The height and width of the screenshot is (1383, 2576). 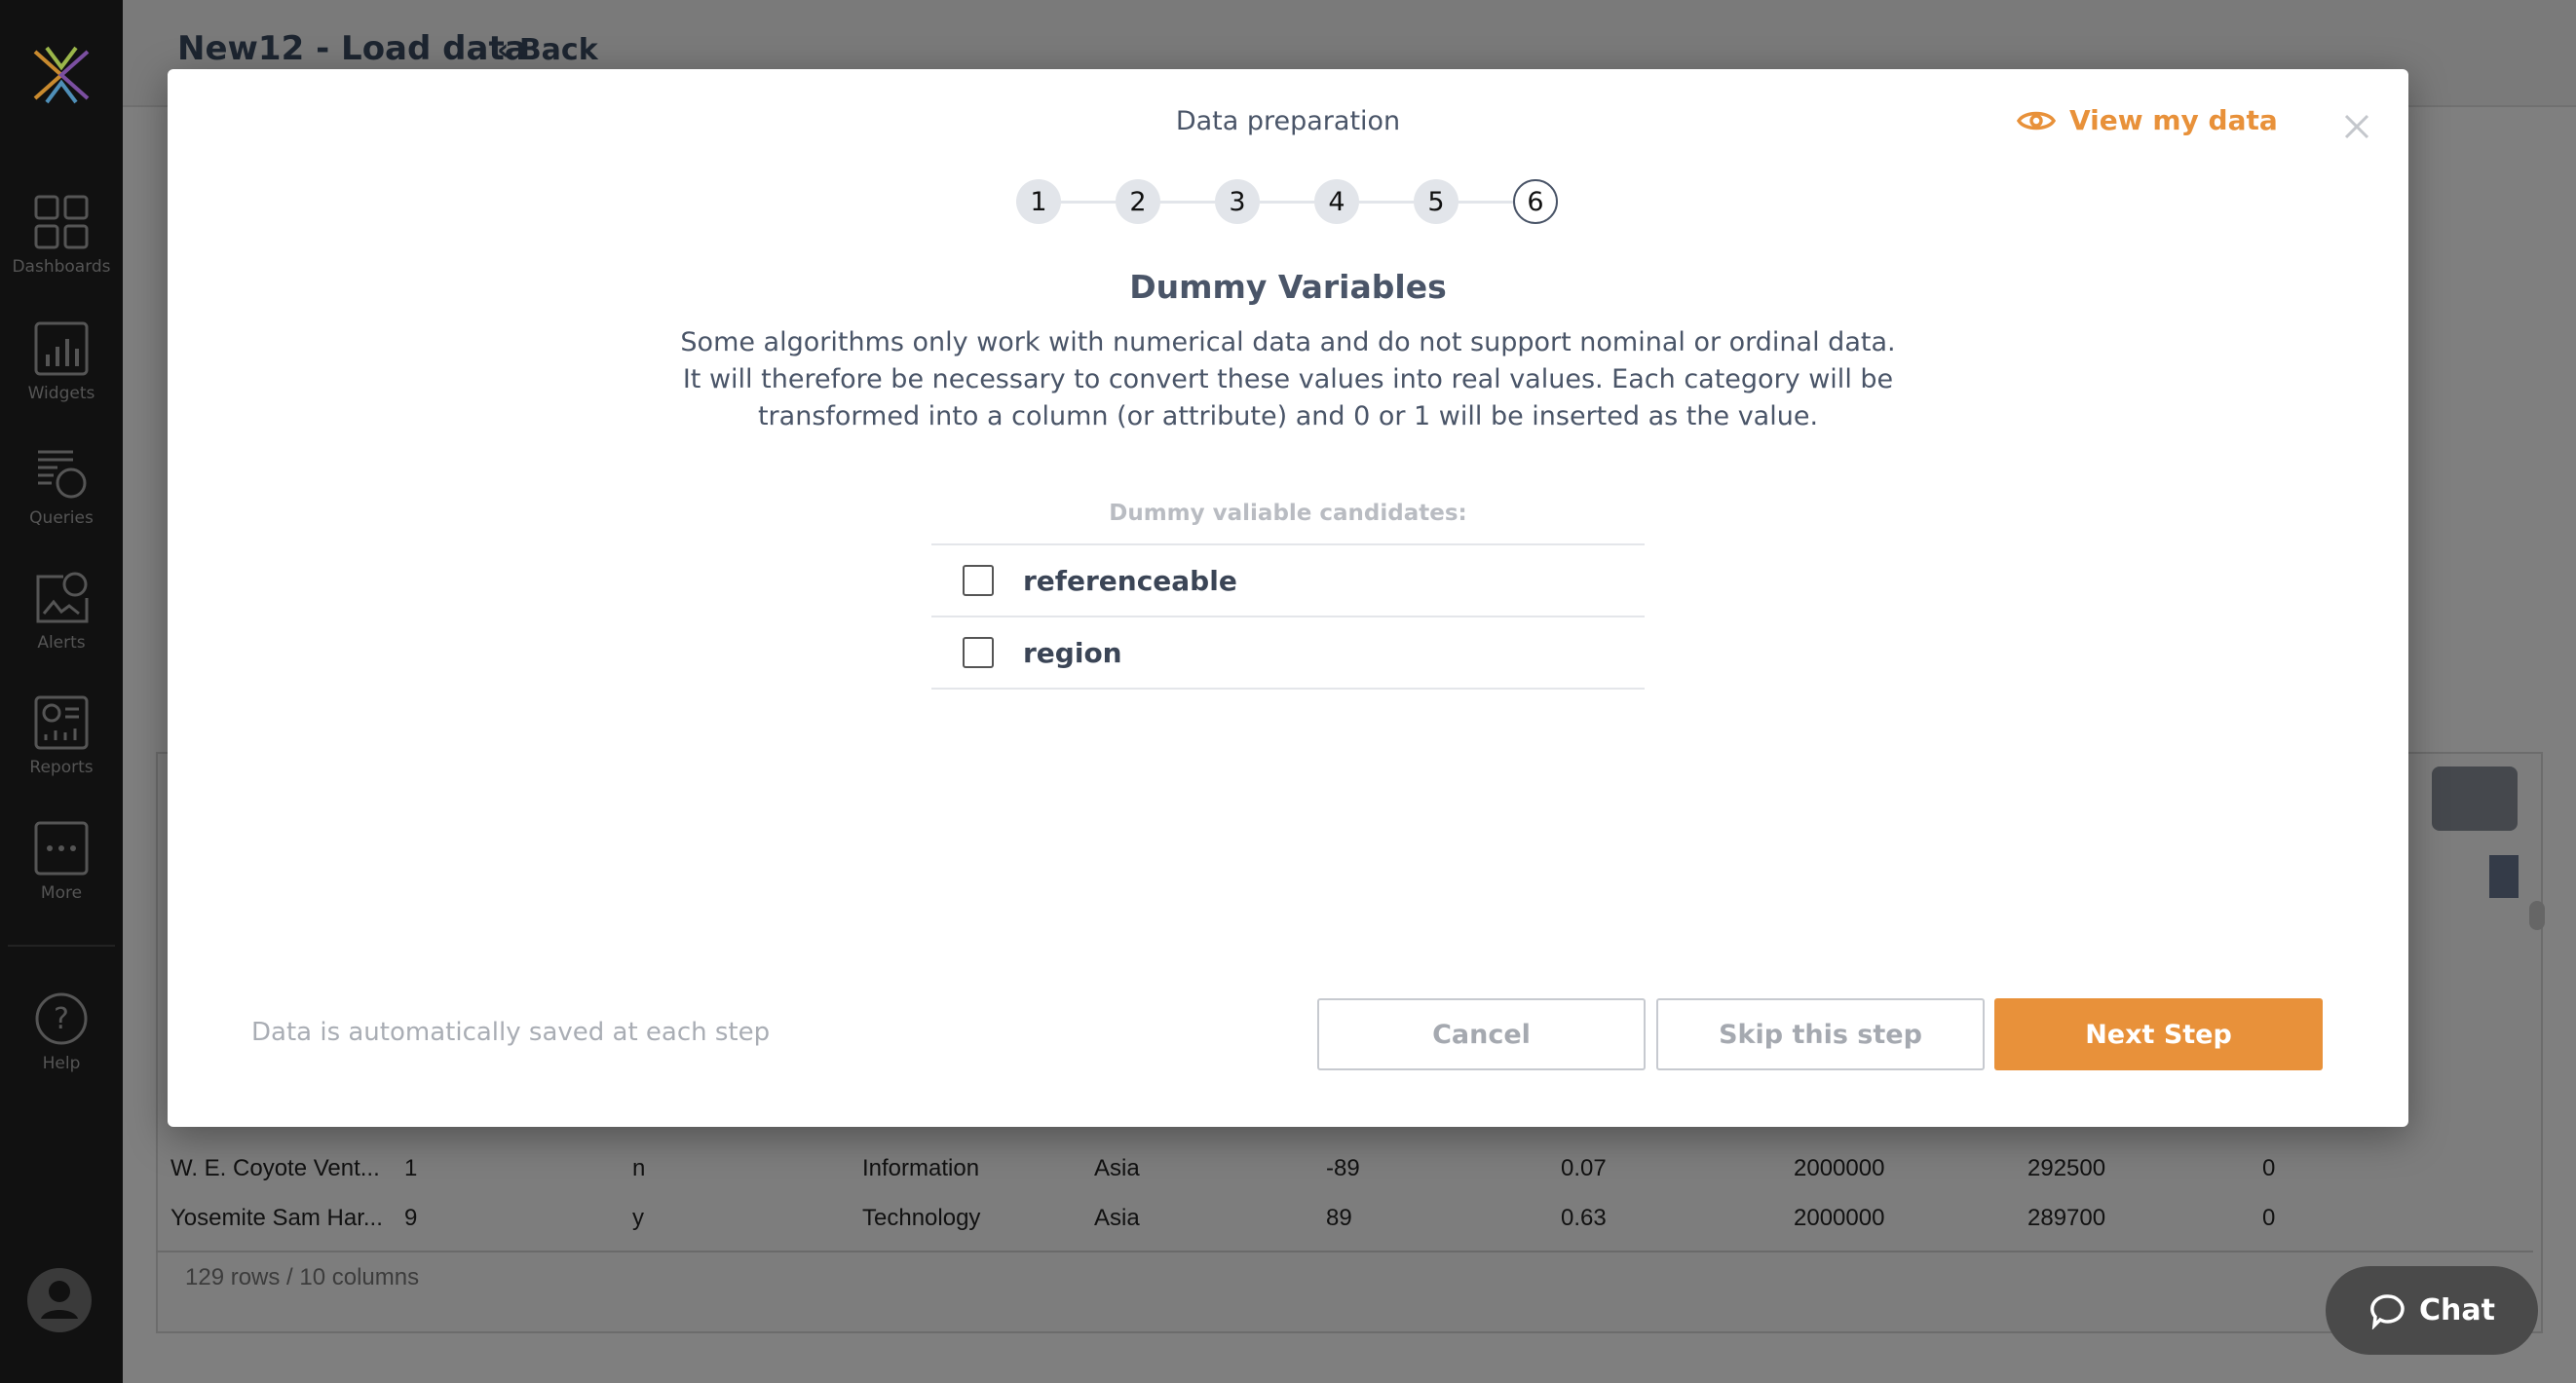 What do you see at coordinates (511, 1032) in the screenshot?
I see `autosave-note: Data is automatically saved at each step` at bounding box center [511, 1032].